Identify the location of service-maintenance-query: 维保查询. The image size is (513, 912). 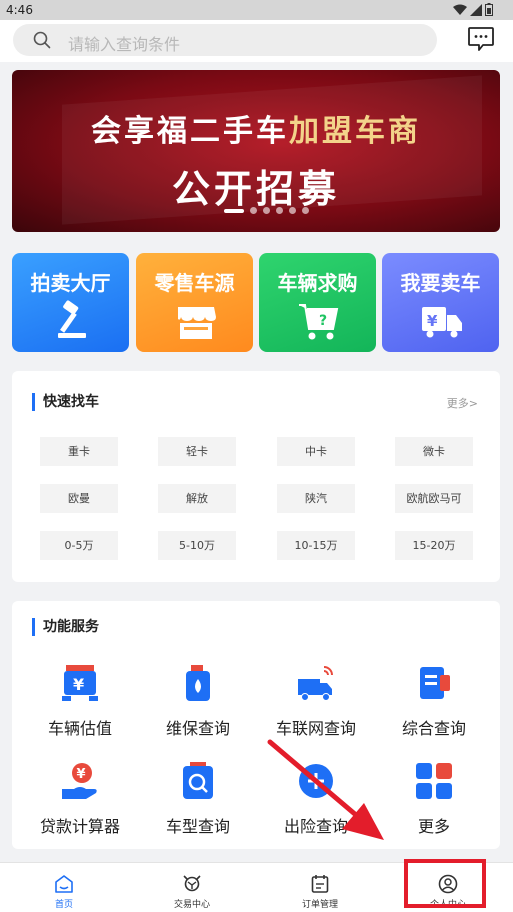
(198, 701).